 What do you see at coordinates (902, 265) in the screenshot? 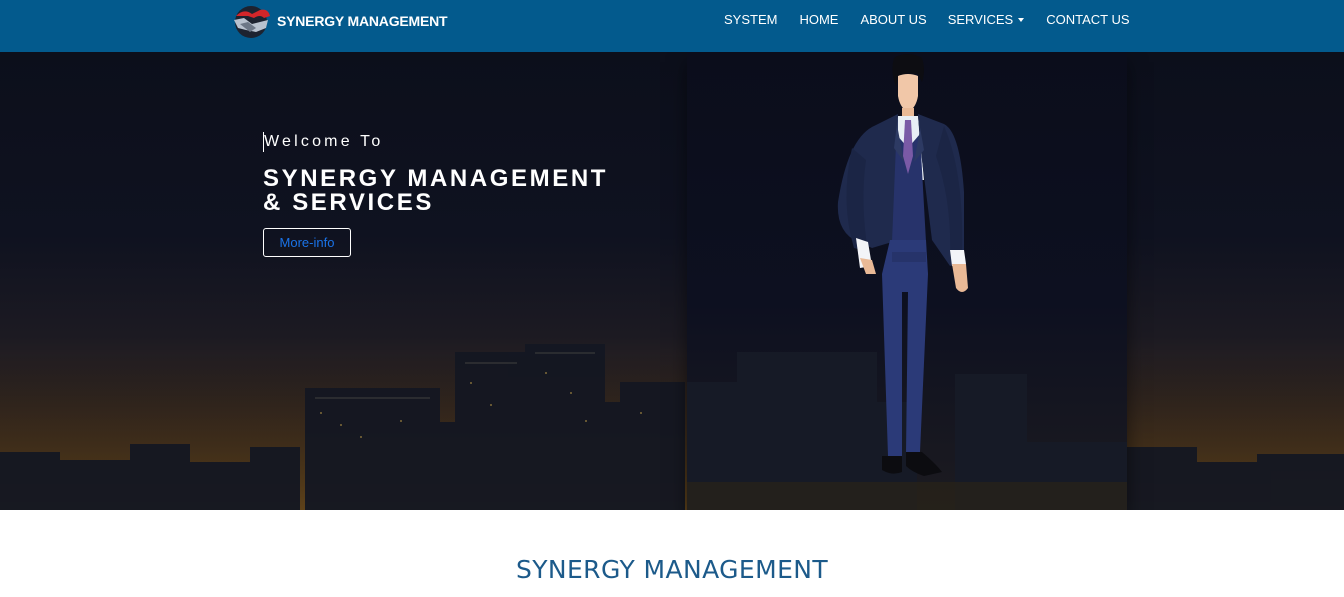
I see `businessman-illustration` at bounding box center [902, 265].